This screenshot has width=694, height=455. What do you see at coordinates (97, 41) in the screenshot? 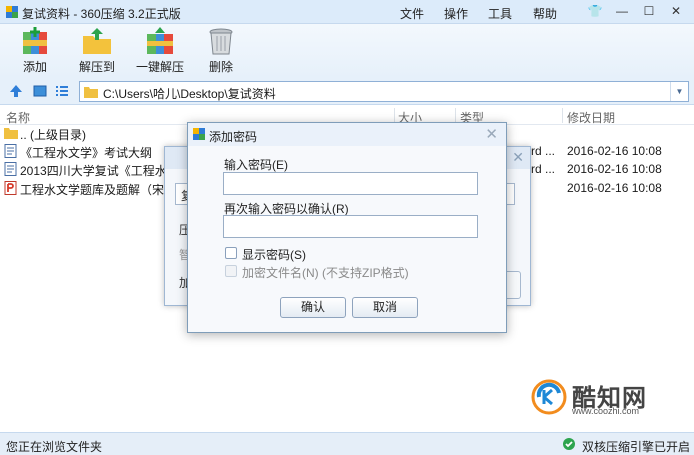
I see `extract-folder-icon` at bounding box center [97, 41].